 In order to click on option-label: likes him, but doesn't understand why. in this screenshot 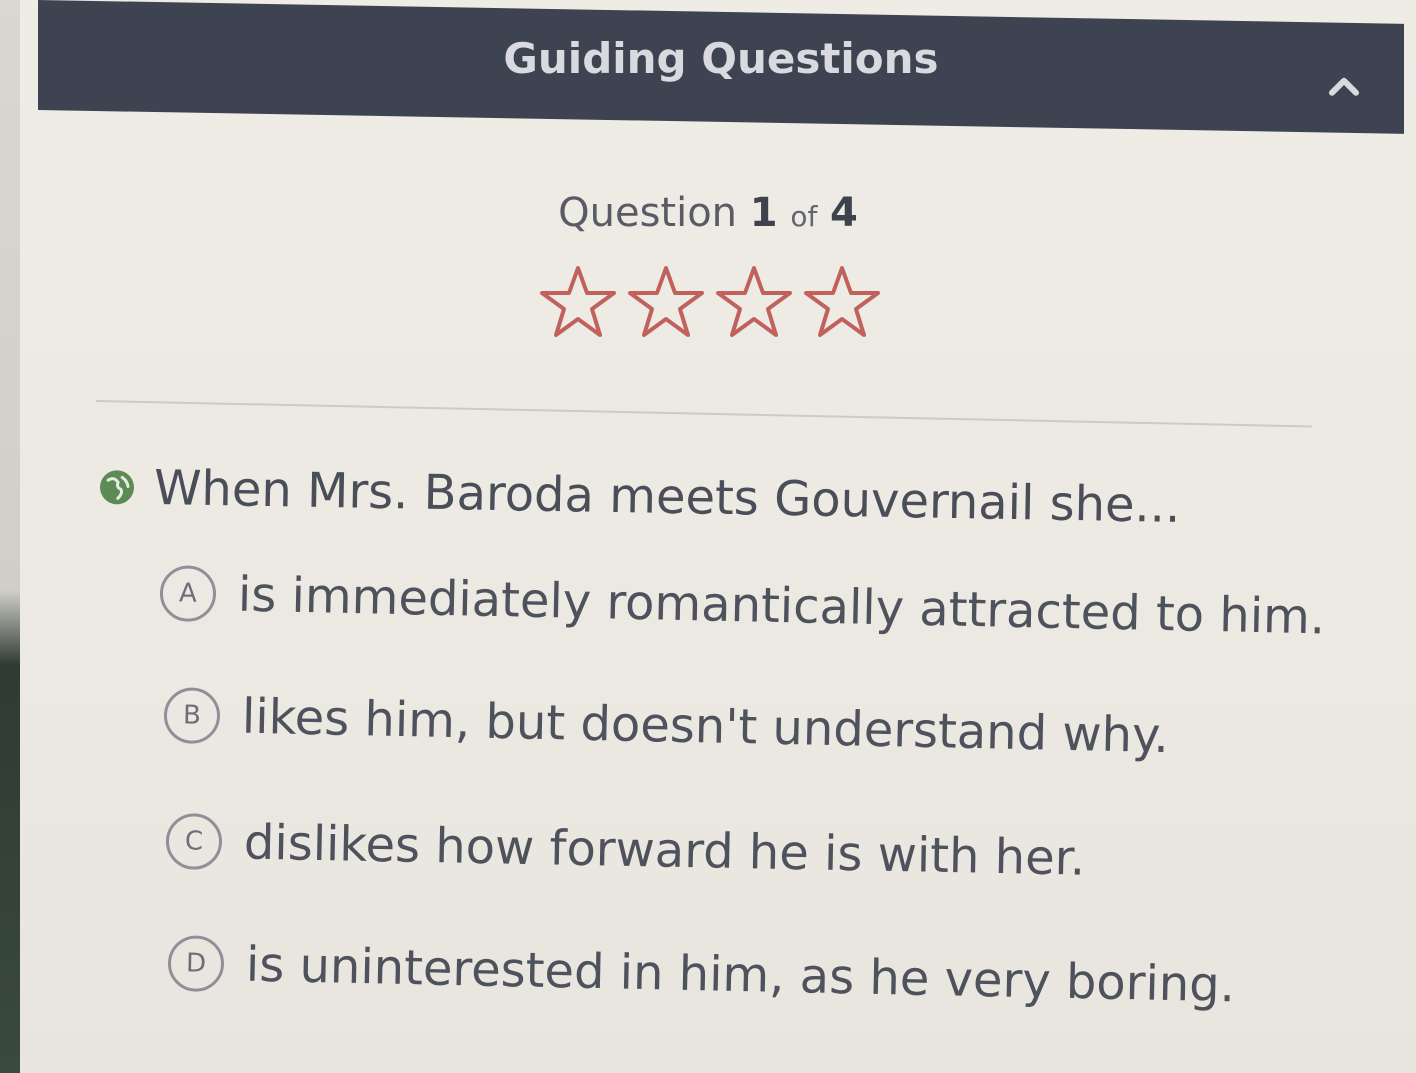, I will do `click(705, 726)`.